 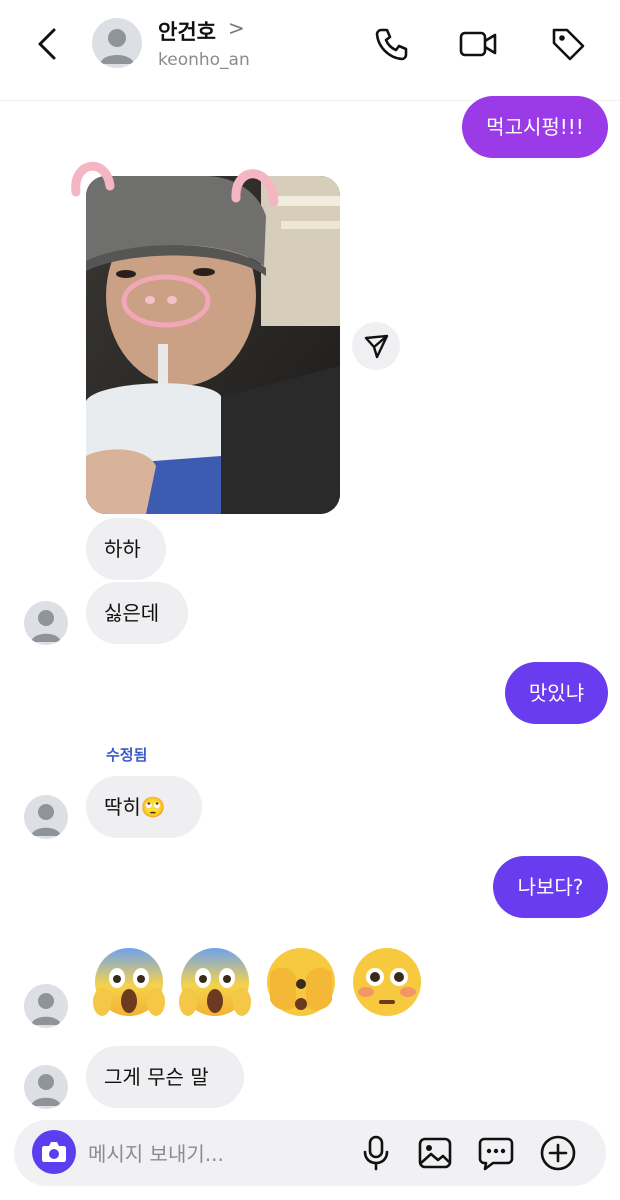 I want to click on send-arrow-icon, so click(x=376, y=346).